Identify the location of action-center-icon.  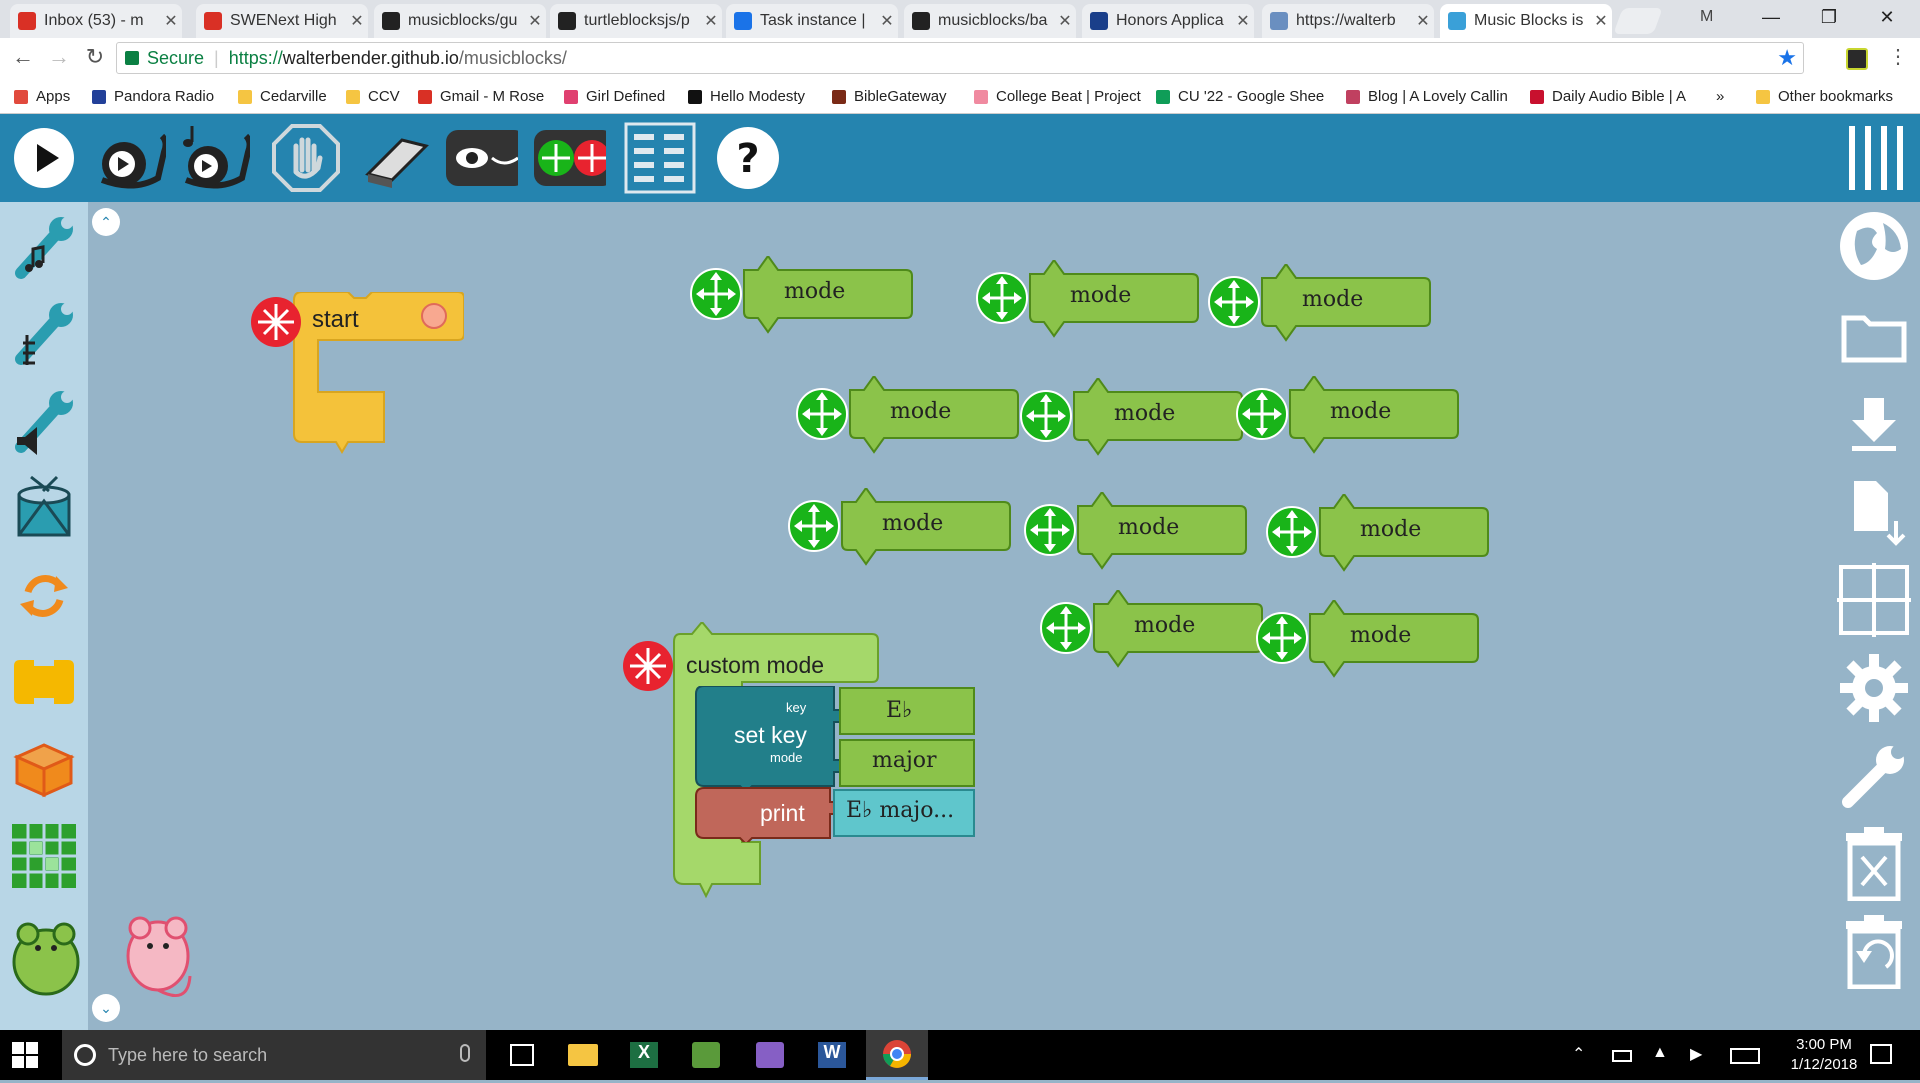
(1881, 1054).